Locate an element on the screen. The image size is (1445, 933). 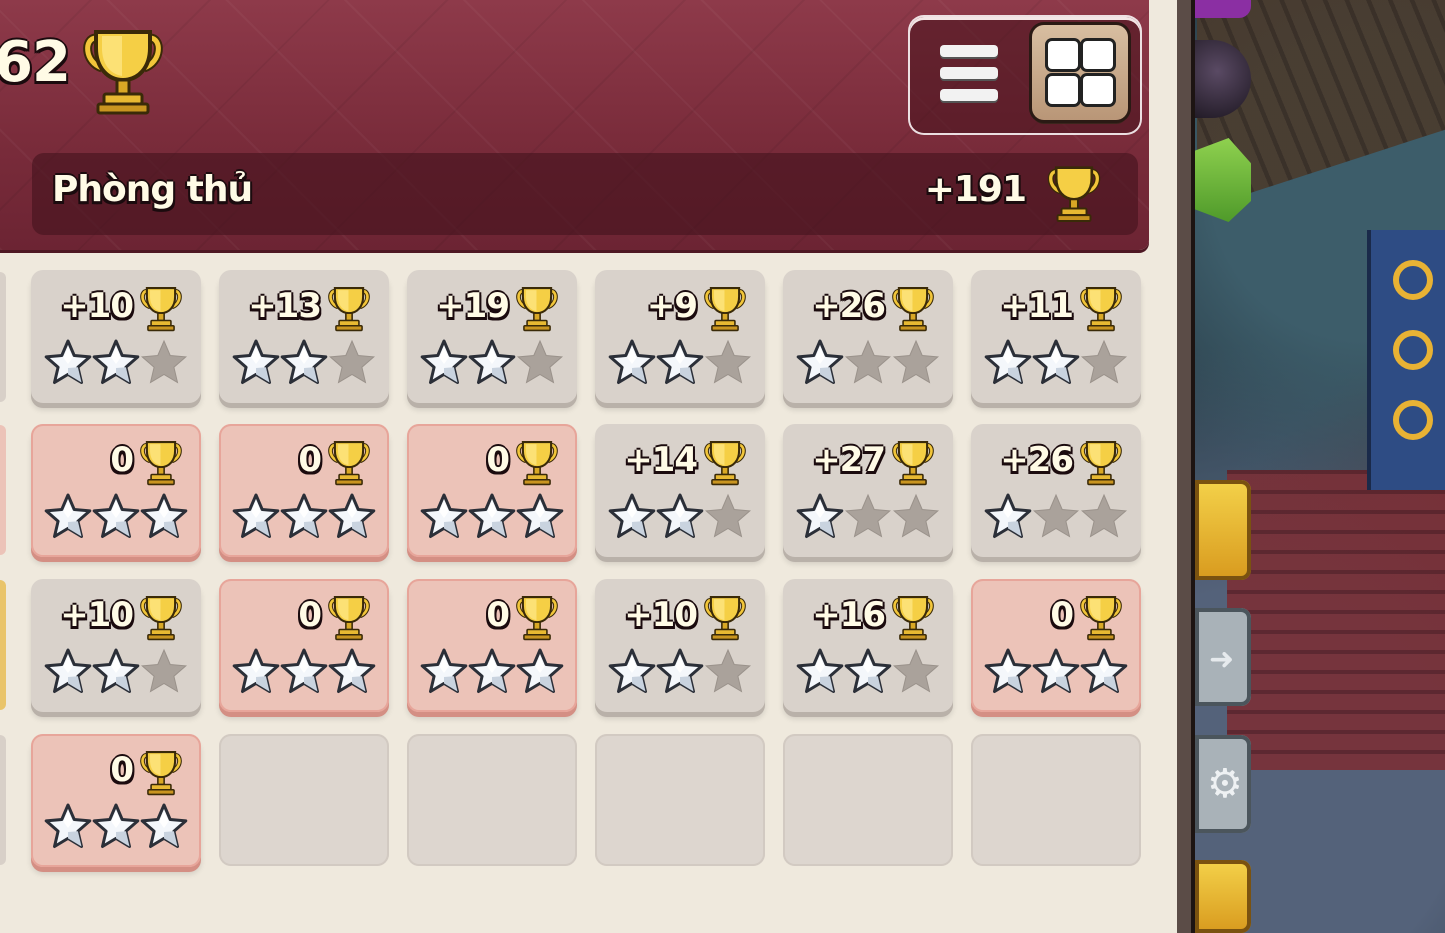
defense-card: +19 is located at coordinates (492, 336).